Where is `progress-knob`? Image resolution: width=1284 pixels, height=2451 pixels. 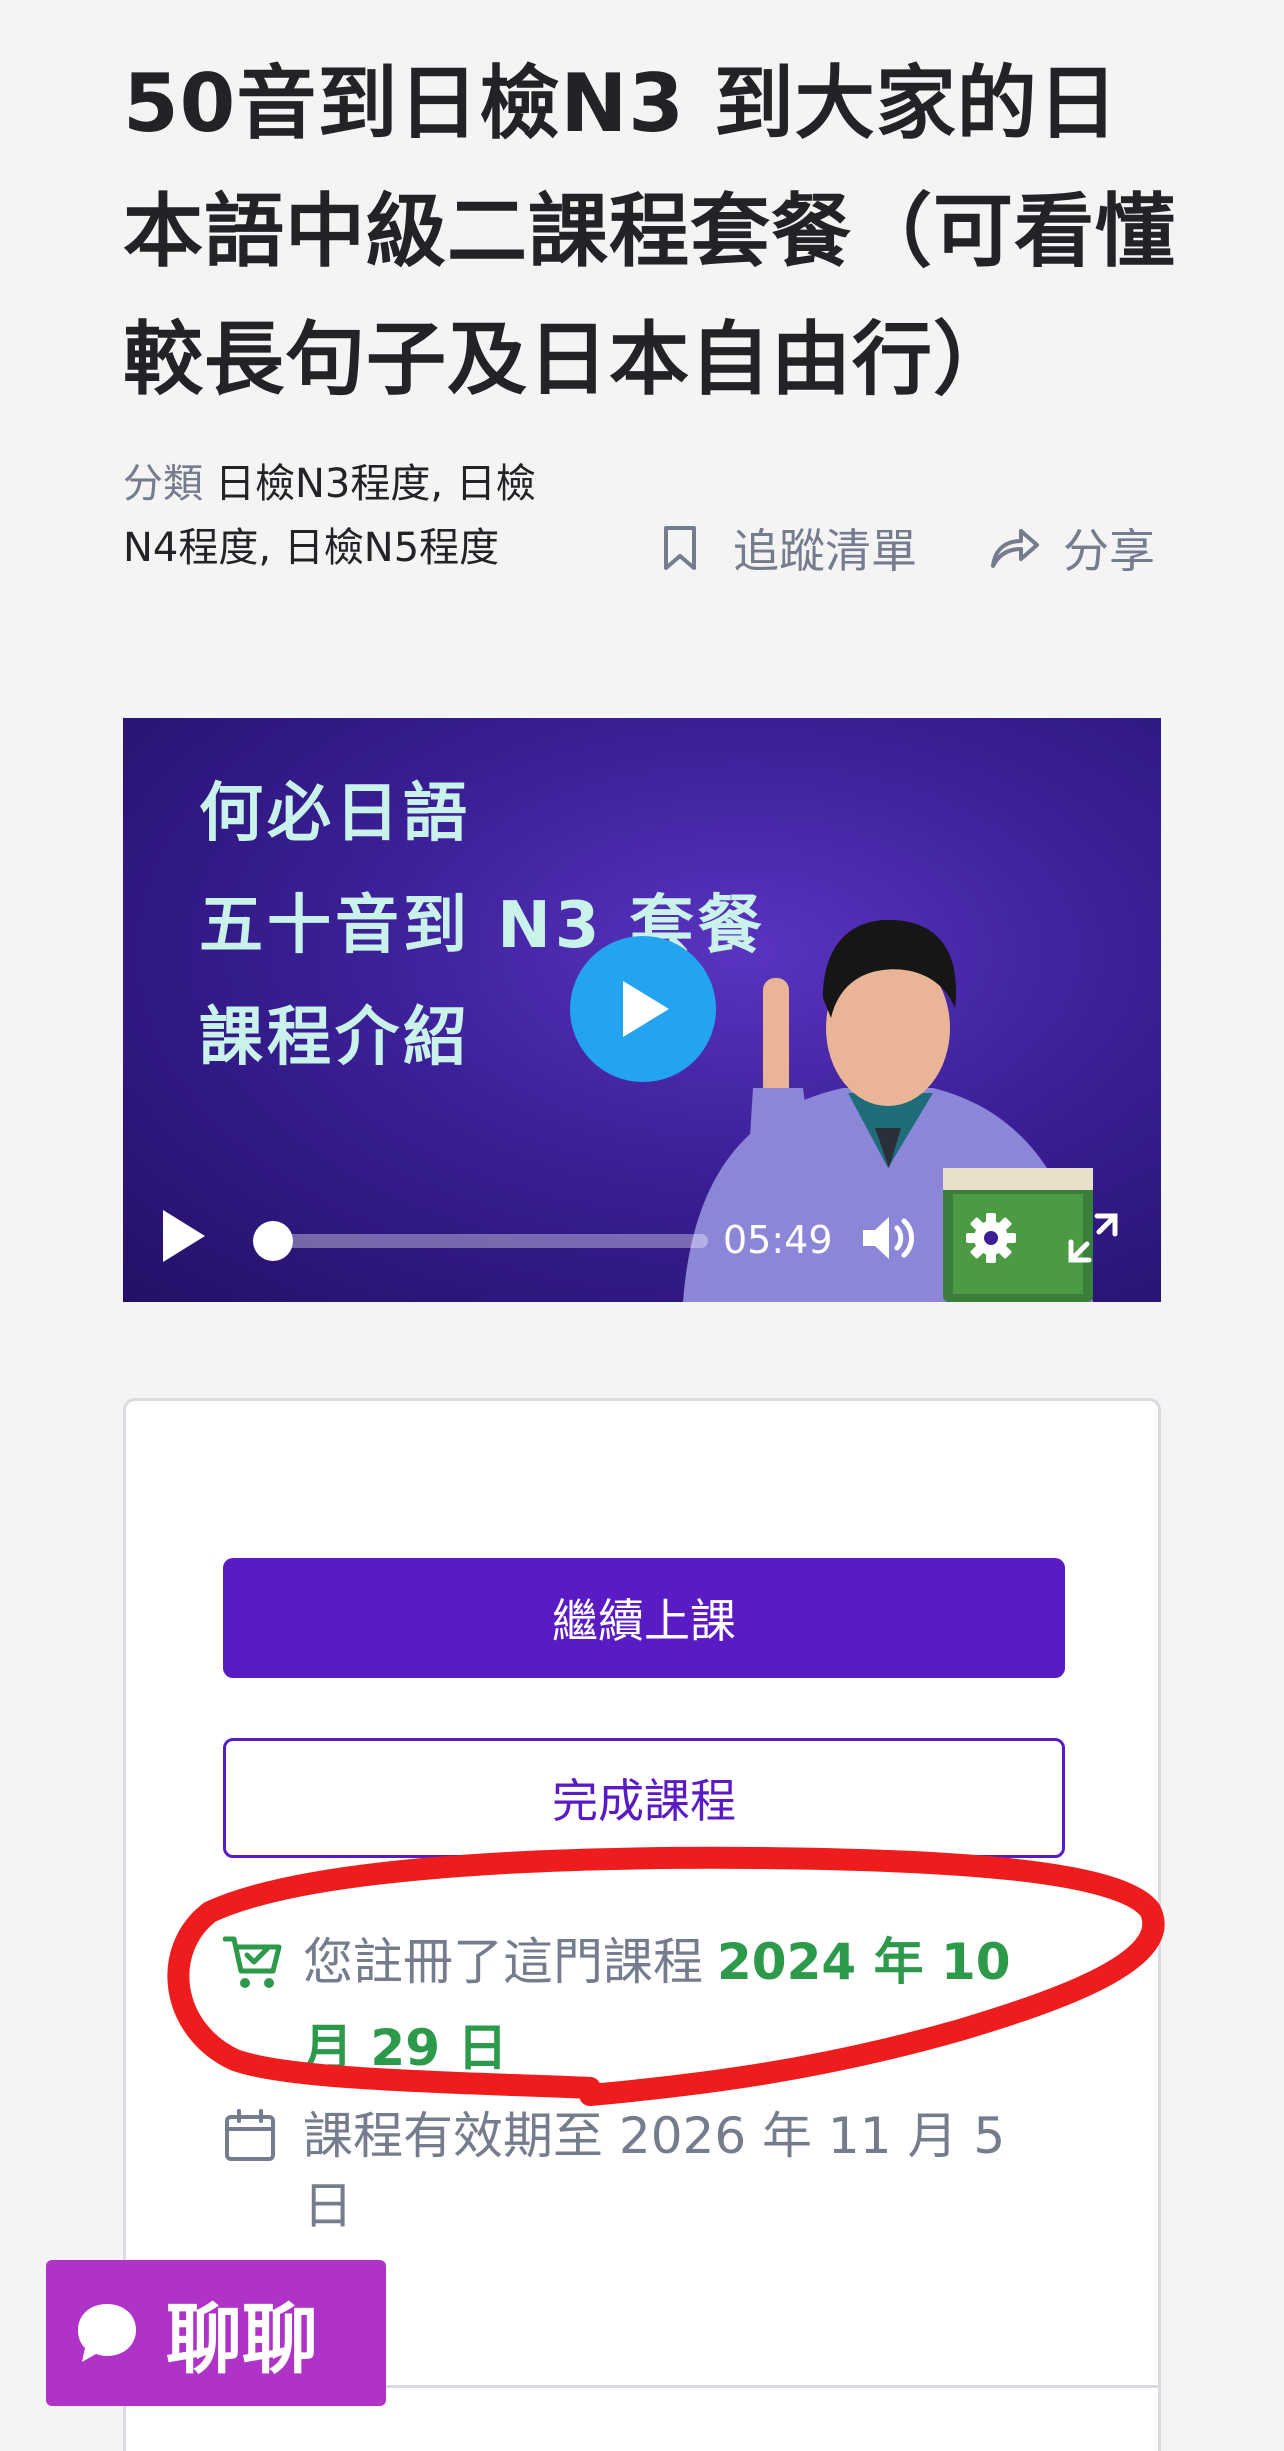 progress-knob is located at coordinates (273, 1241).